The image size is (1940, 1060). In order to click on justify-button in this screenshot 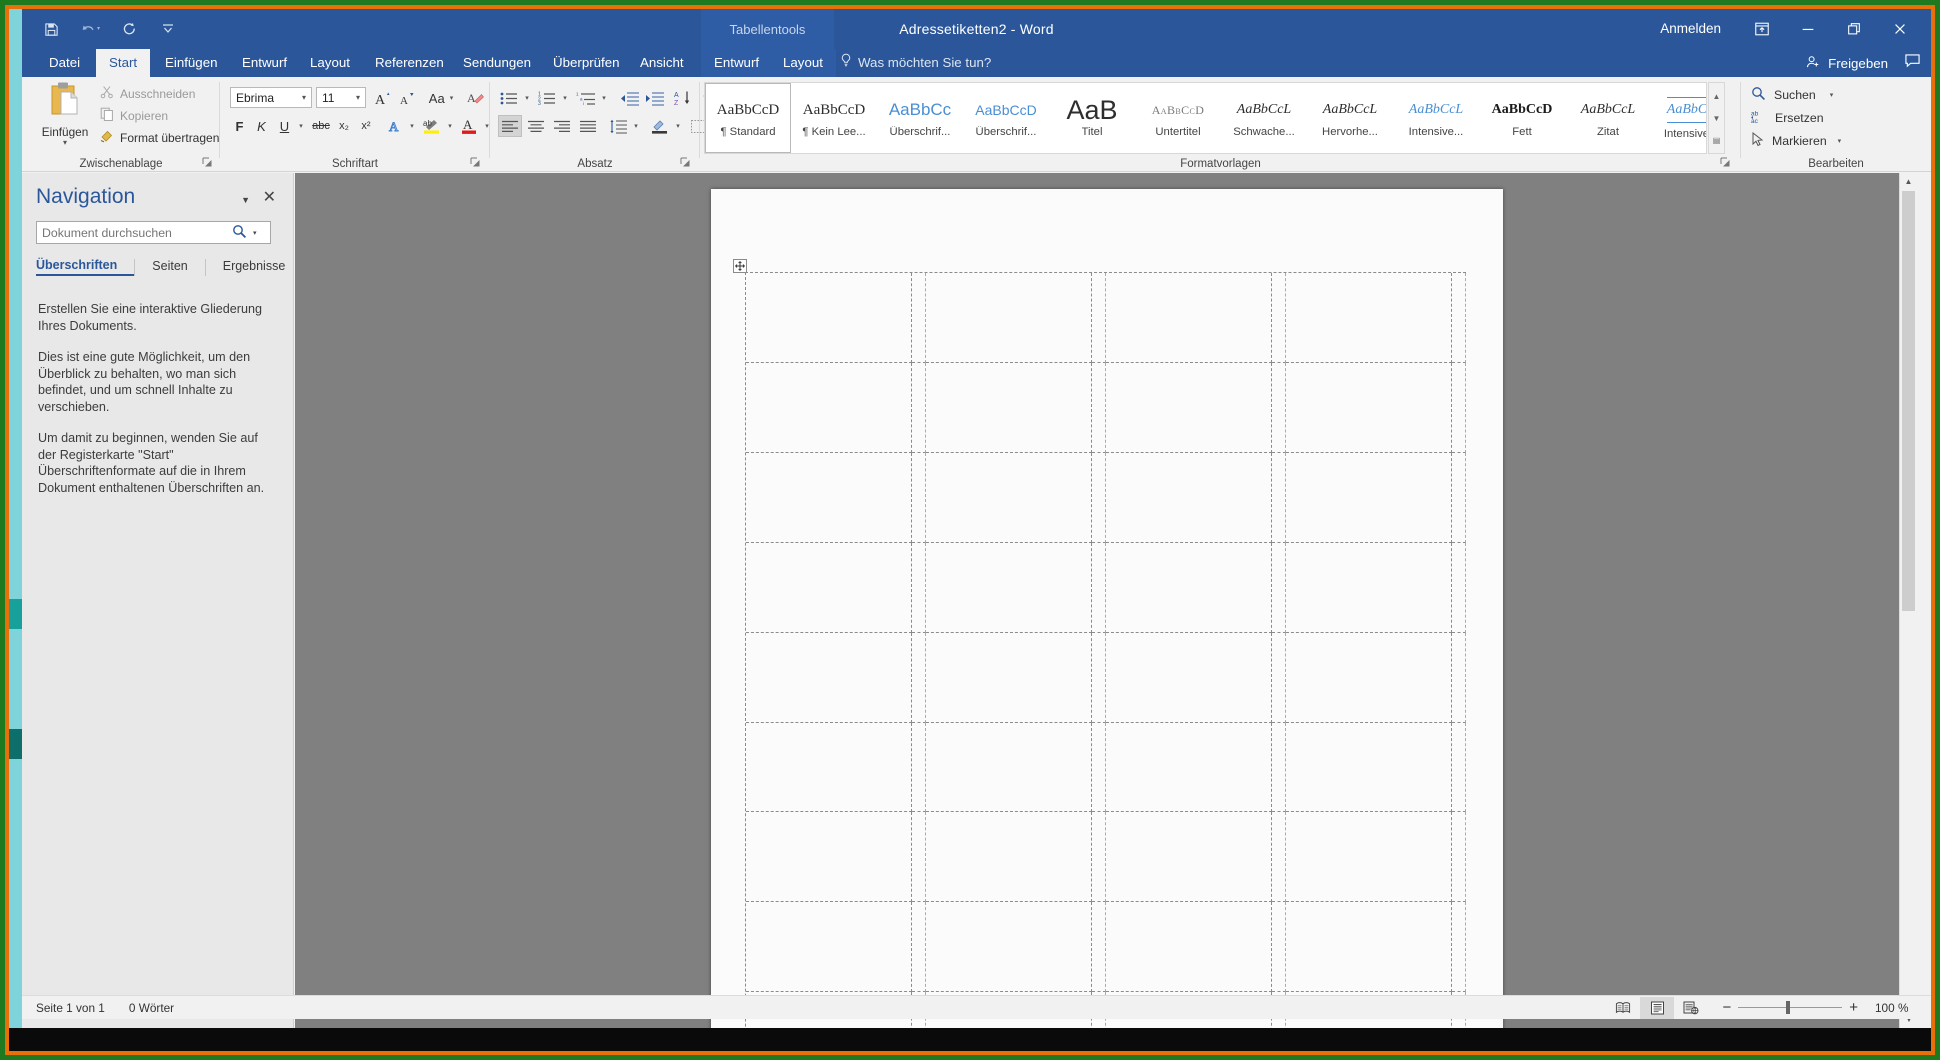, I will do `click(588, 126)`.